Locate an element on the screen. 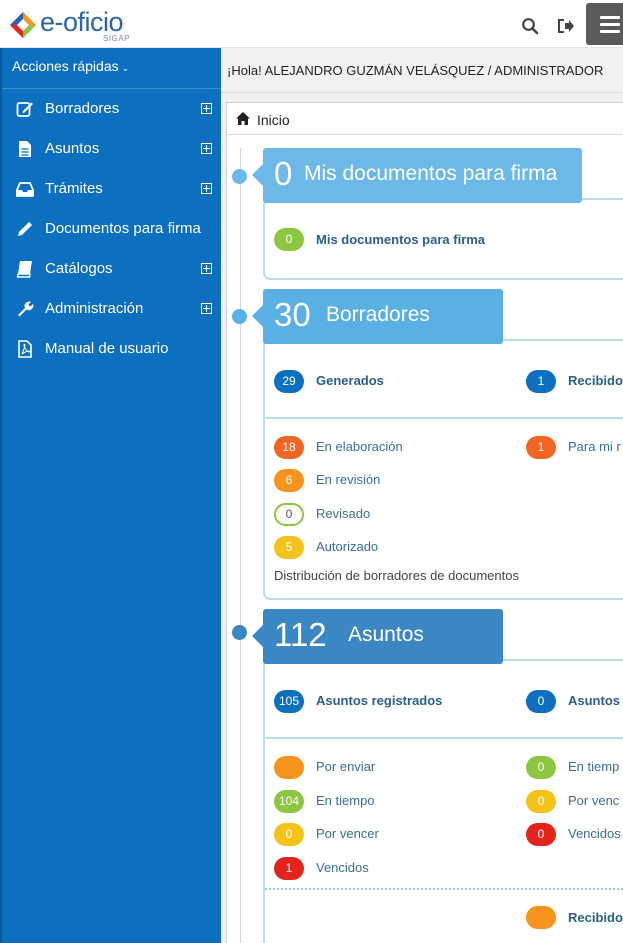 The height and width of the screenshot is (943, 623). borradores-header: 30 Borradores is located at coordinates (377, 316).